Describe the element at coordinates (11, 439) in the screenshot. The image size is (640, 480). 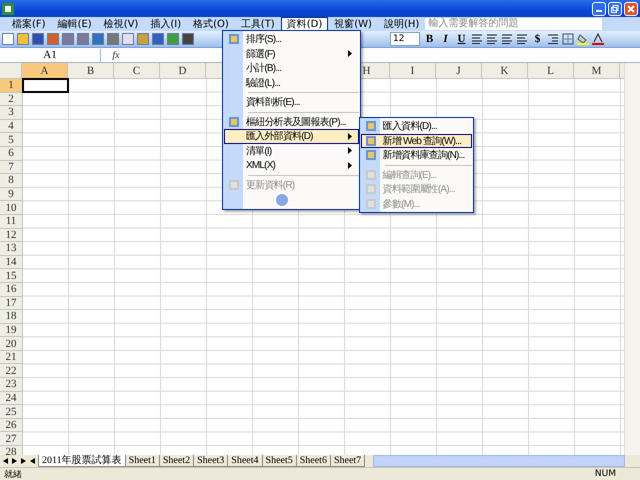
I see `row-header: 27` at that location.